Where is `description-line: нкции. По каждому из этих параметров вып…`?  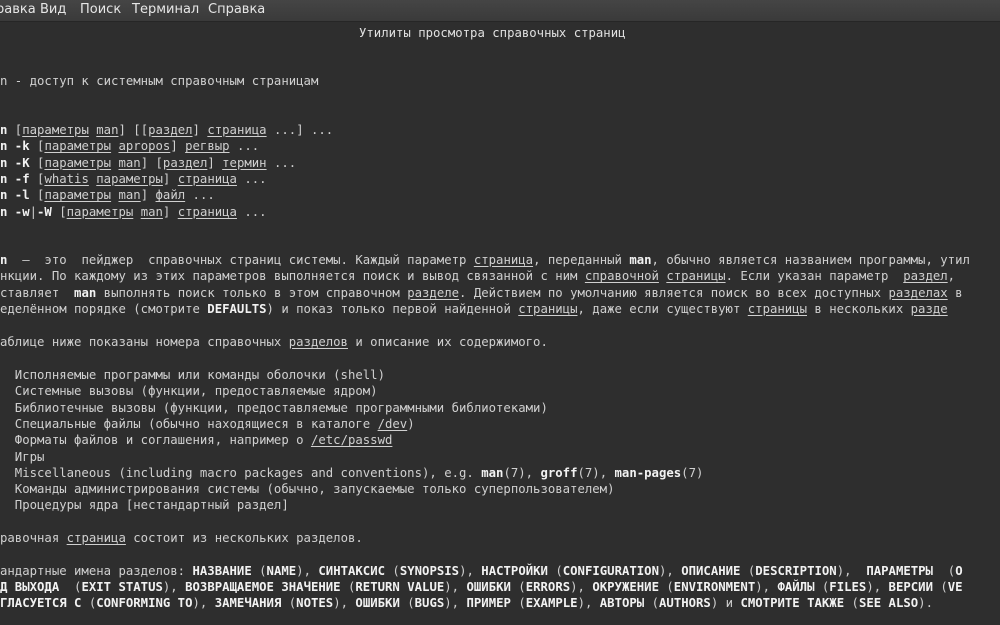 description-line: нкции. По каждому из этих параметров вып… is located at coordinates (481, 276).